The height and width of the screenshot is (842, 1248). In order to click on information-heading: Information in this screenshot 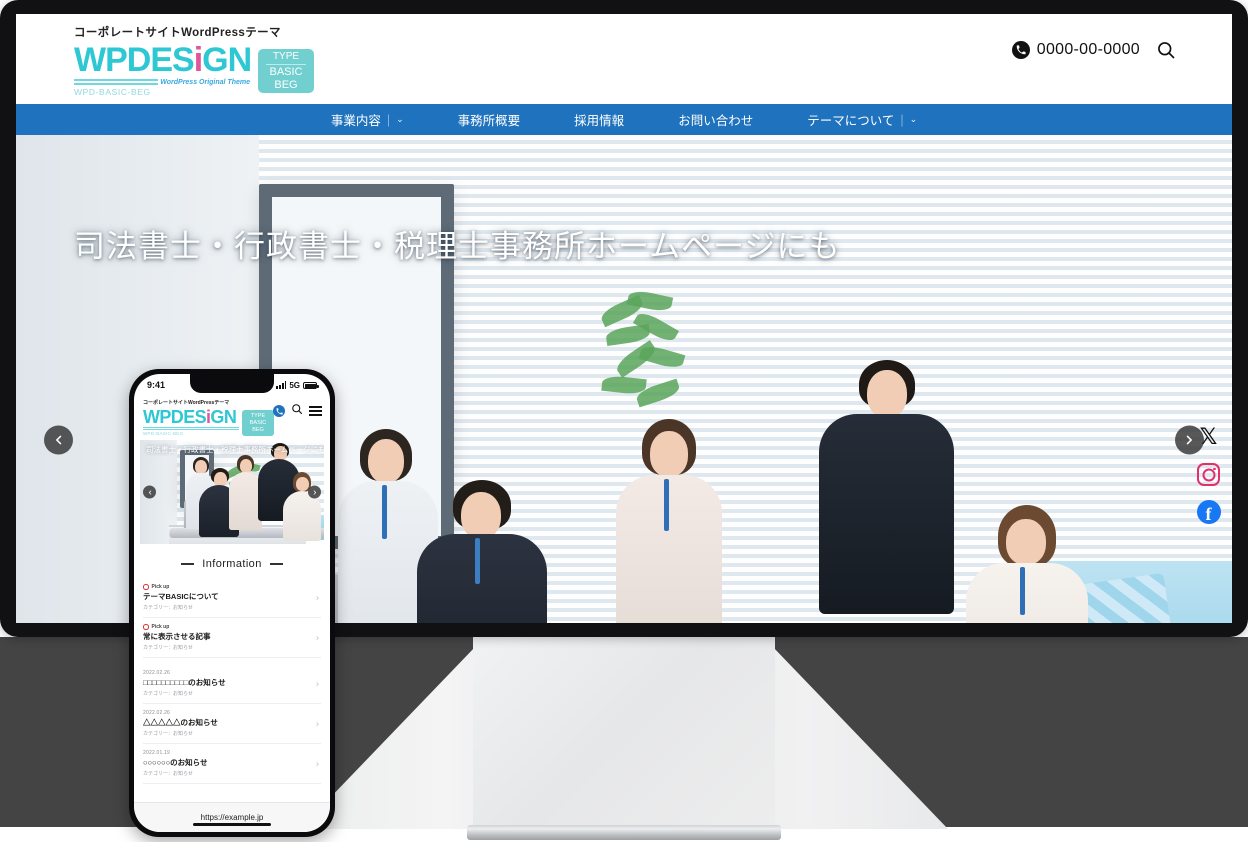, I will do `click(232, 564)`.